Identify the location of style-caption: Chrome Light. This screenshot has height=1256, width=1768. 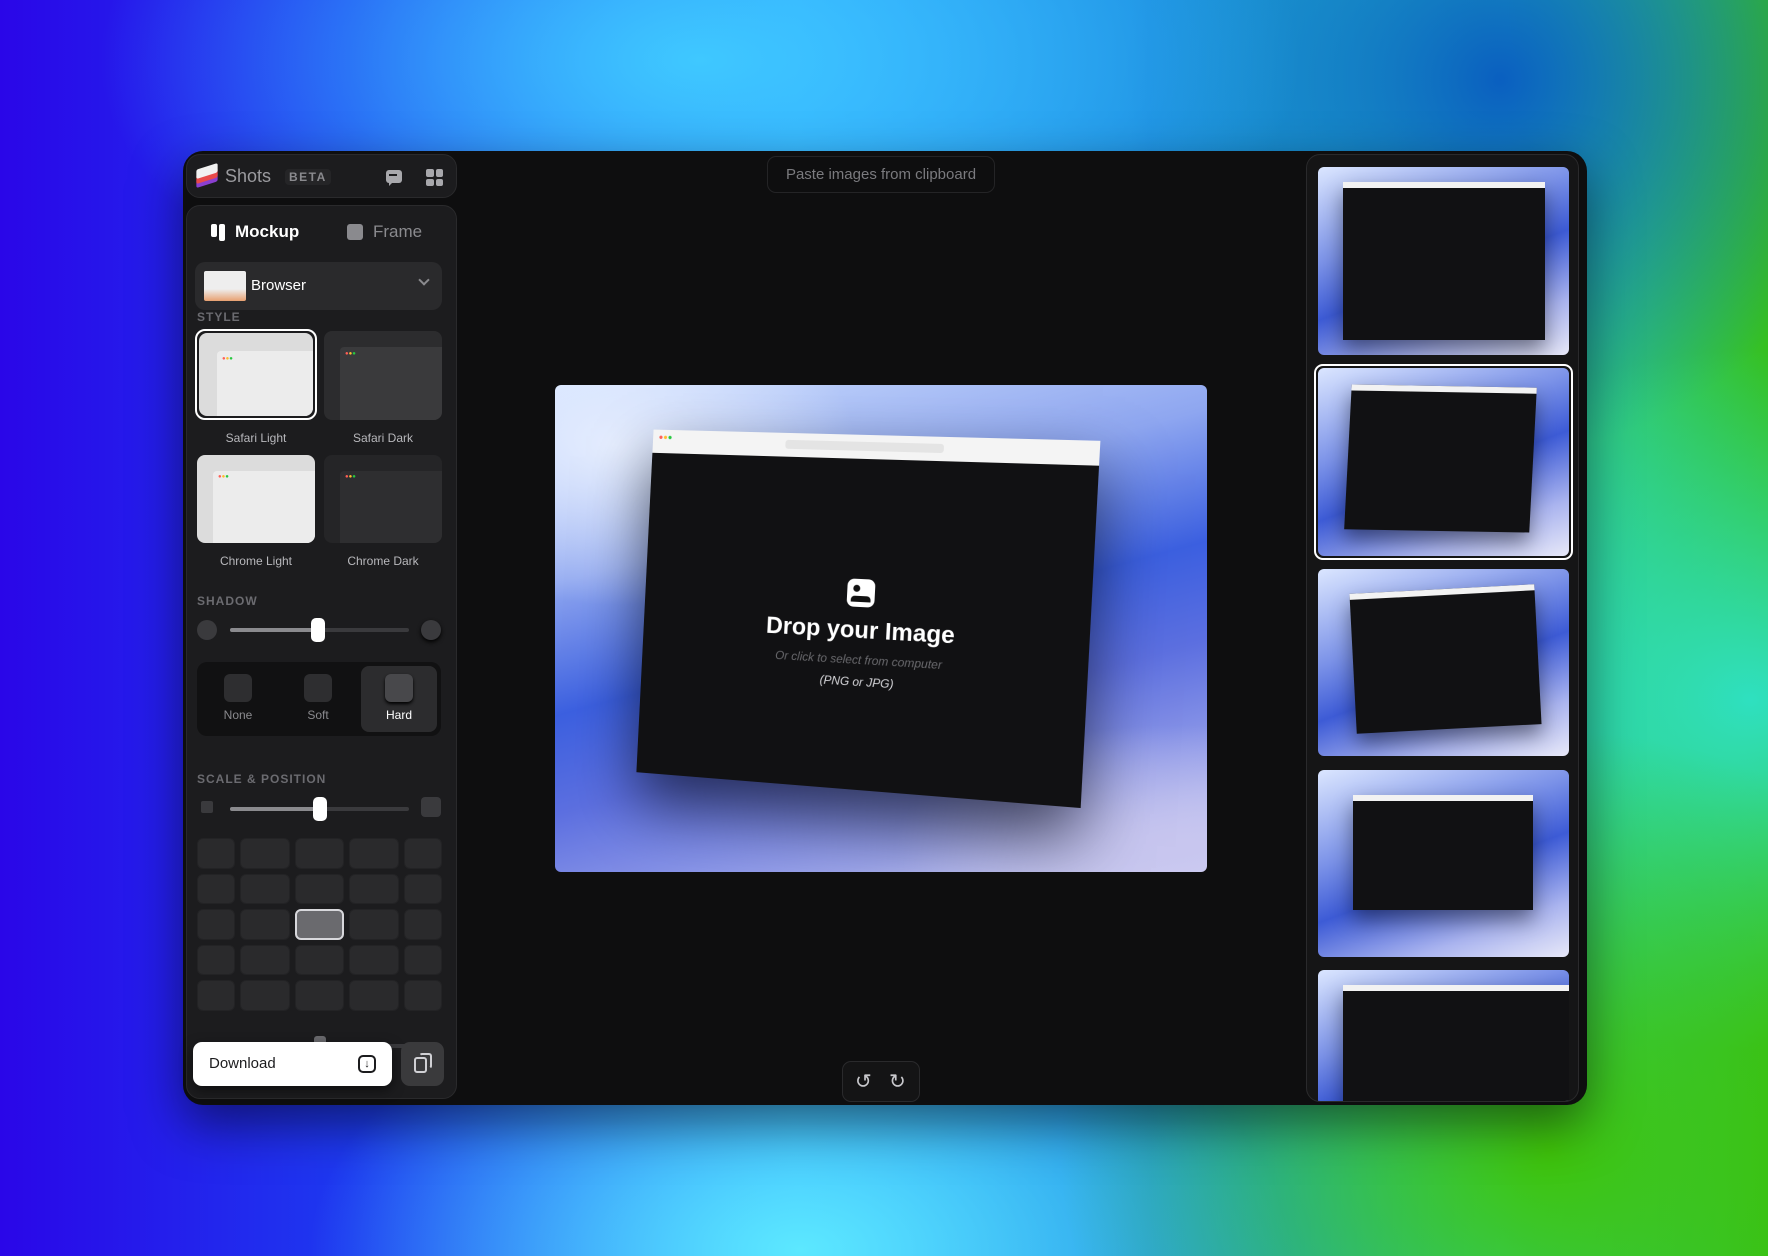
(256, 561).